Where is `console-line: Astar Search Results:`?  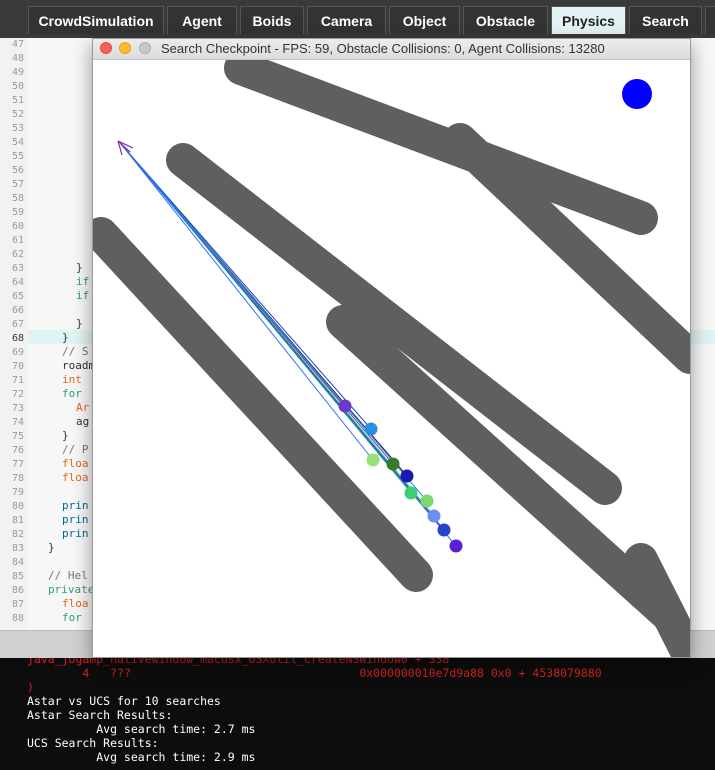 console-line: Astar Search Results: is located at coordinates (100, 715).